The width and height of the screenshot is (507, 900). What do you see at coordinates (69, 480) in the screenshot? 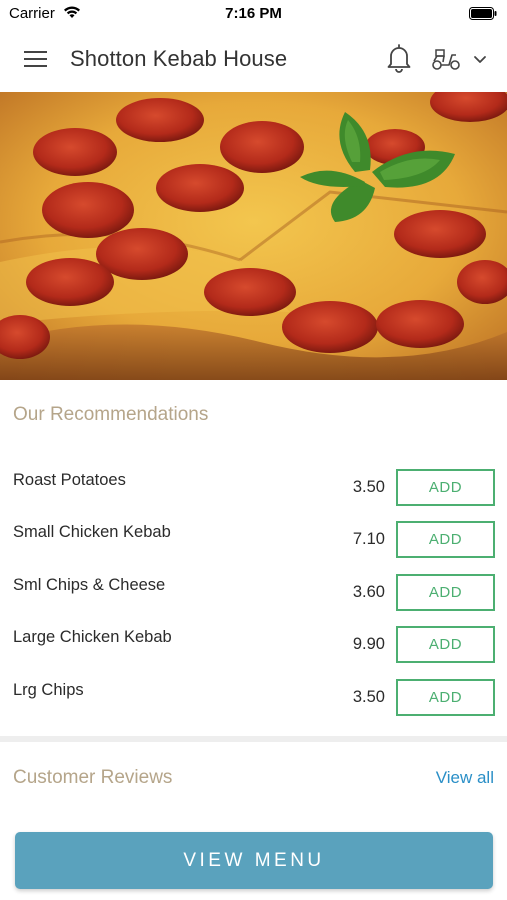
I see `item-name: Roast Potatoes` at bounding box center [69, 480].